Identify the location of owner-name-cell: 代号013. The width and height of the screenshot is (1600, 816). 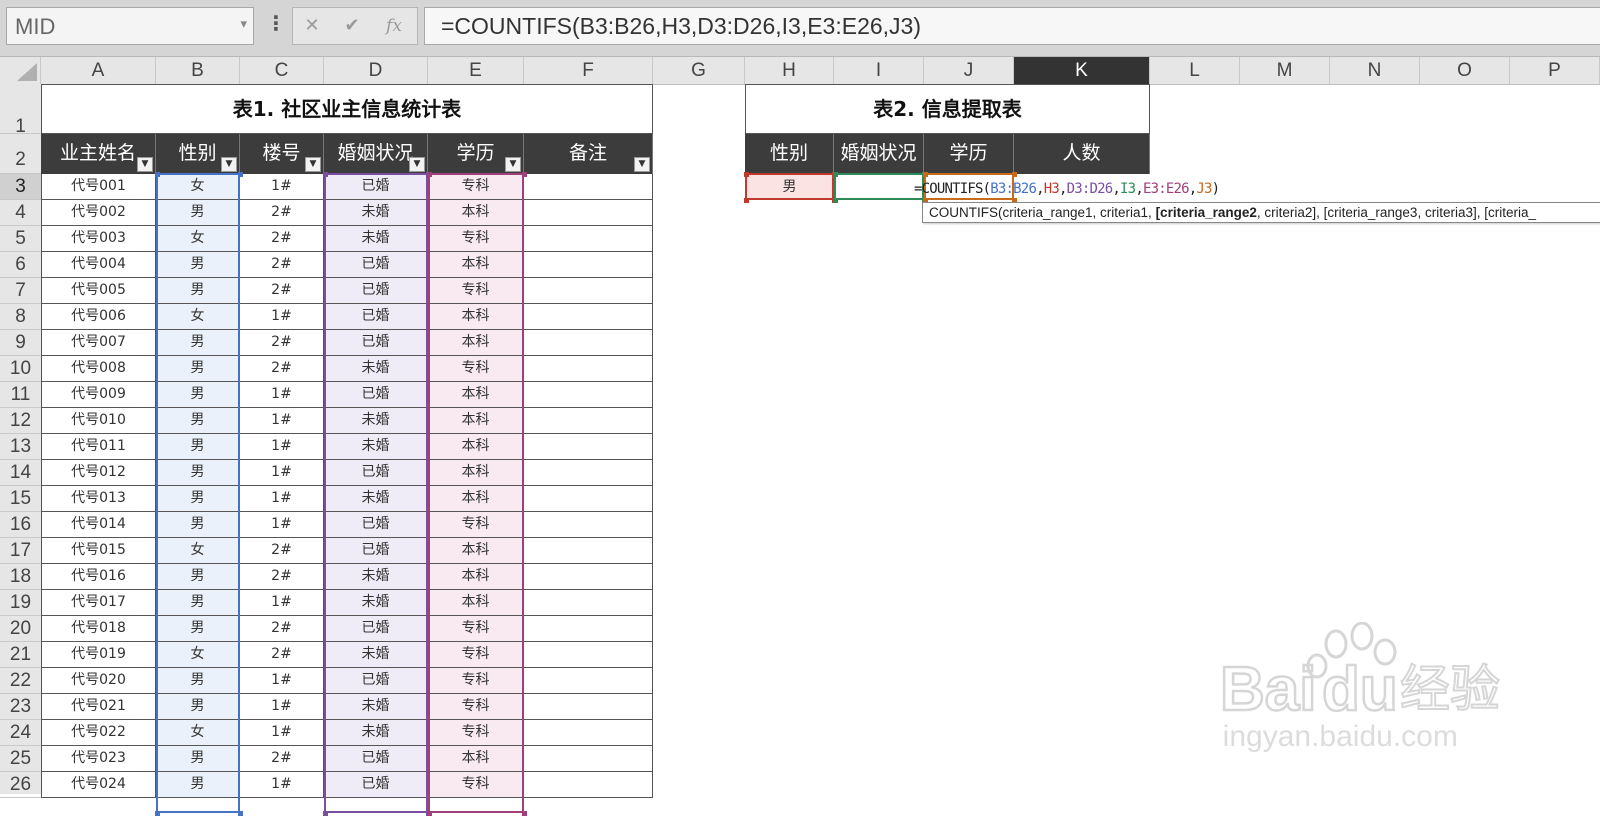
(98, 499).